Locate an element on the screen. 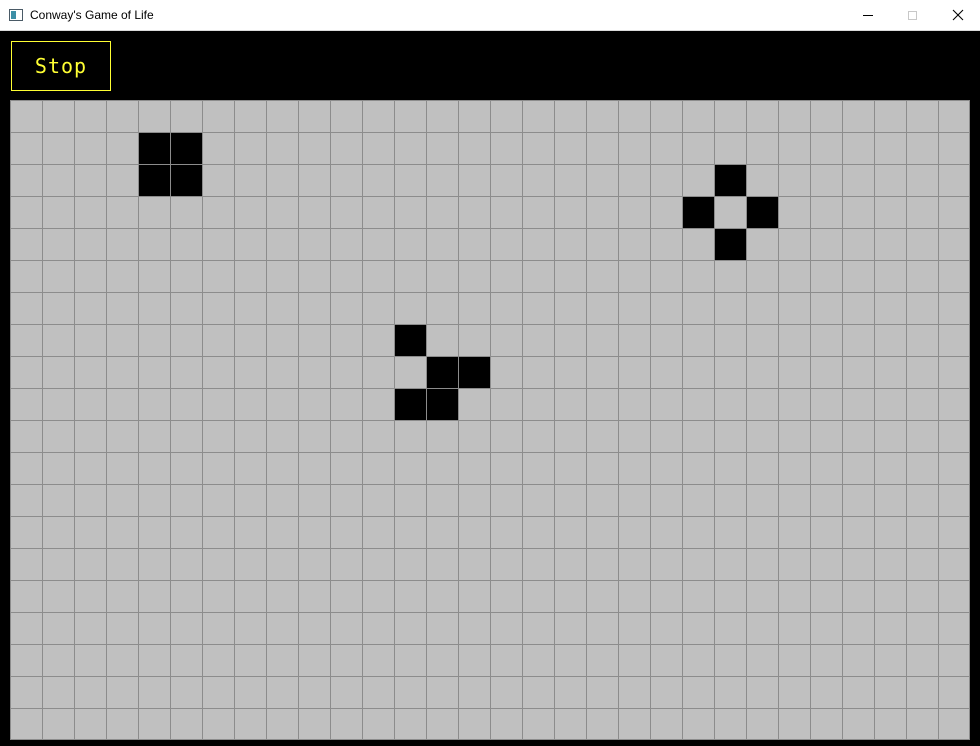  close-icon is located at coordinates (957, 15).